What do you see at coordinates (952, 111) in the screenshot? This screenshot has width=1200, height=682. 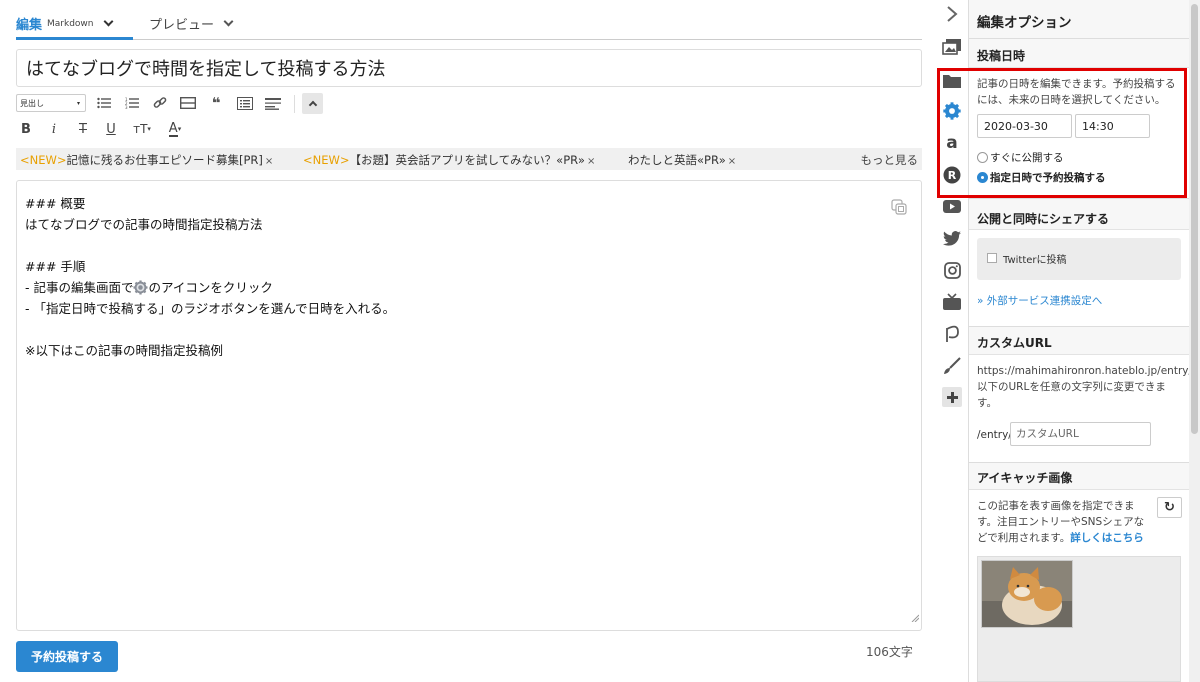 I see `gear-icon` at bounding box center [952, 111].